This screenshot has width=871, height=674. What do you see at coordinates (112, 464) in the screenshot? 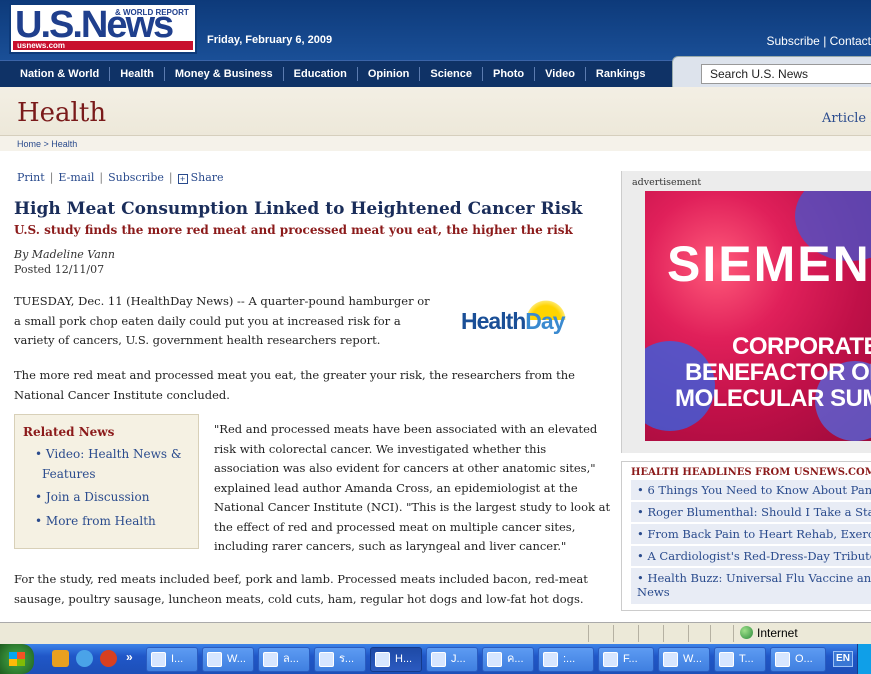
I see `related-news-link: Video: Health News & Features` at bounding box center [112, 464].